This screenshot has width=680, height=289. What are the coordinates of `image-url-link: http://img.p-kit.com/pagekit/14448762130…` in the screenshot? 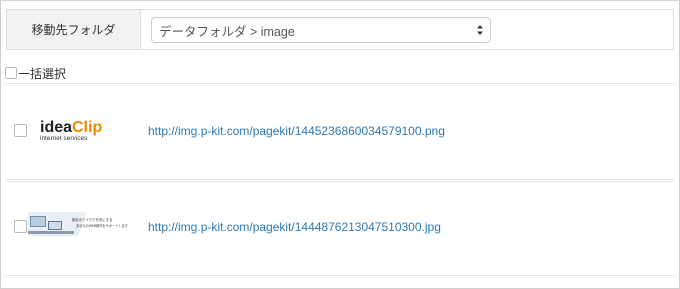 It's located at (294, 227).